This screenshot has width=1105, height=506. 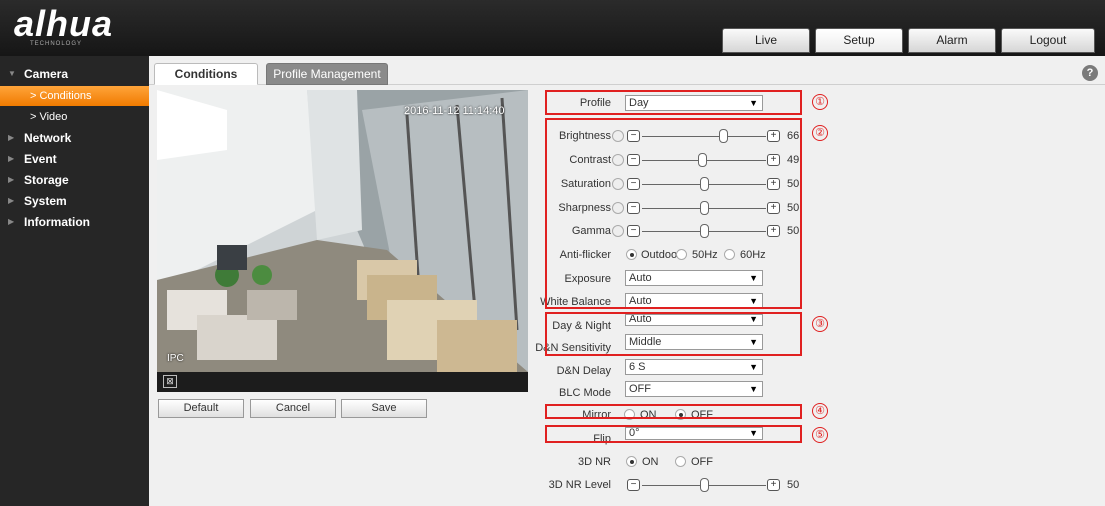 What do you see at coordinates (650, 462) in the screenshot?
I see `nr3d-on-label: ON` at bounding box center [650, 462].